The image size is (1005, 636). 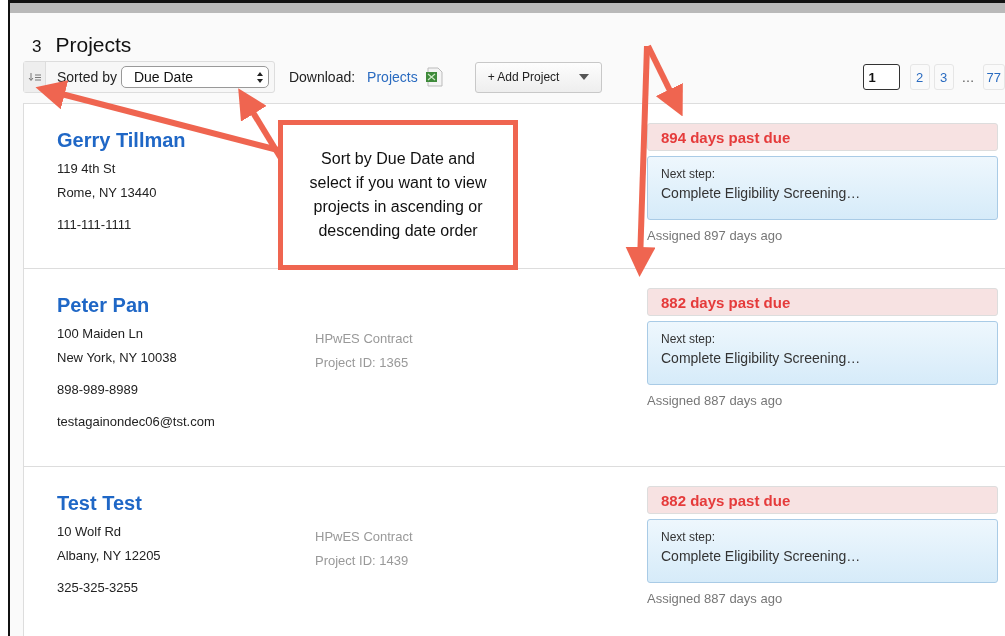 I want to click on address-line: 119 4th St, so click(x=86, y=169).